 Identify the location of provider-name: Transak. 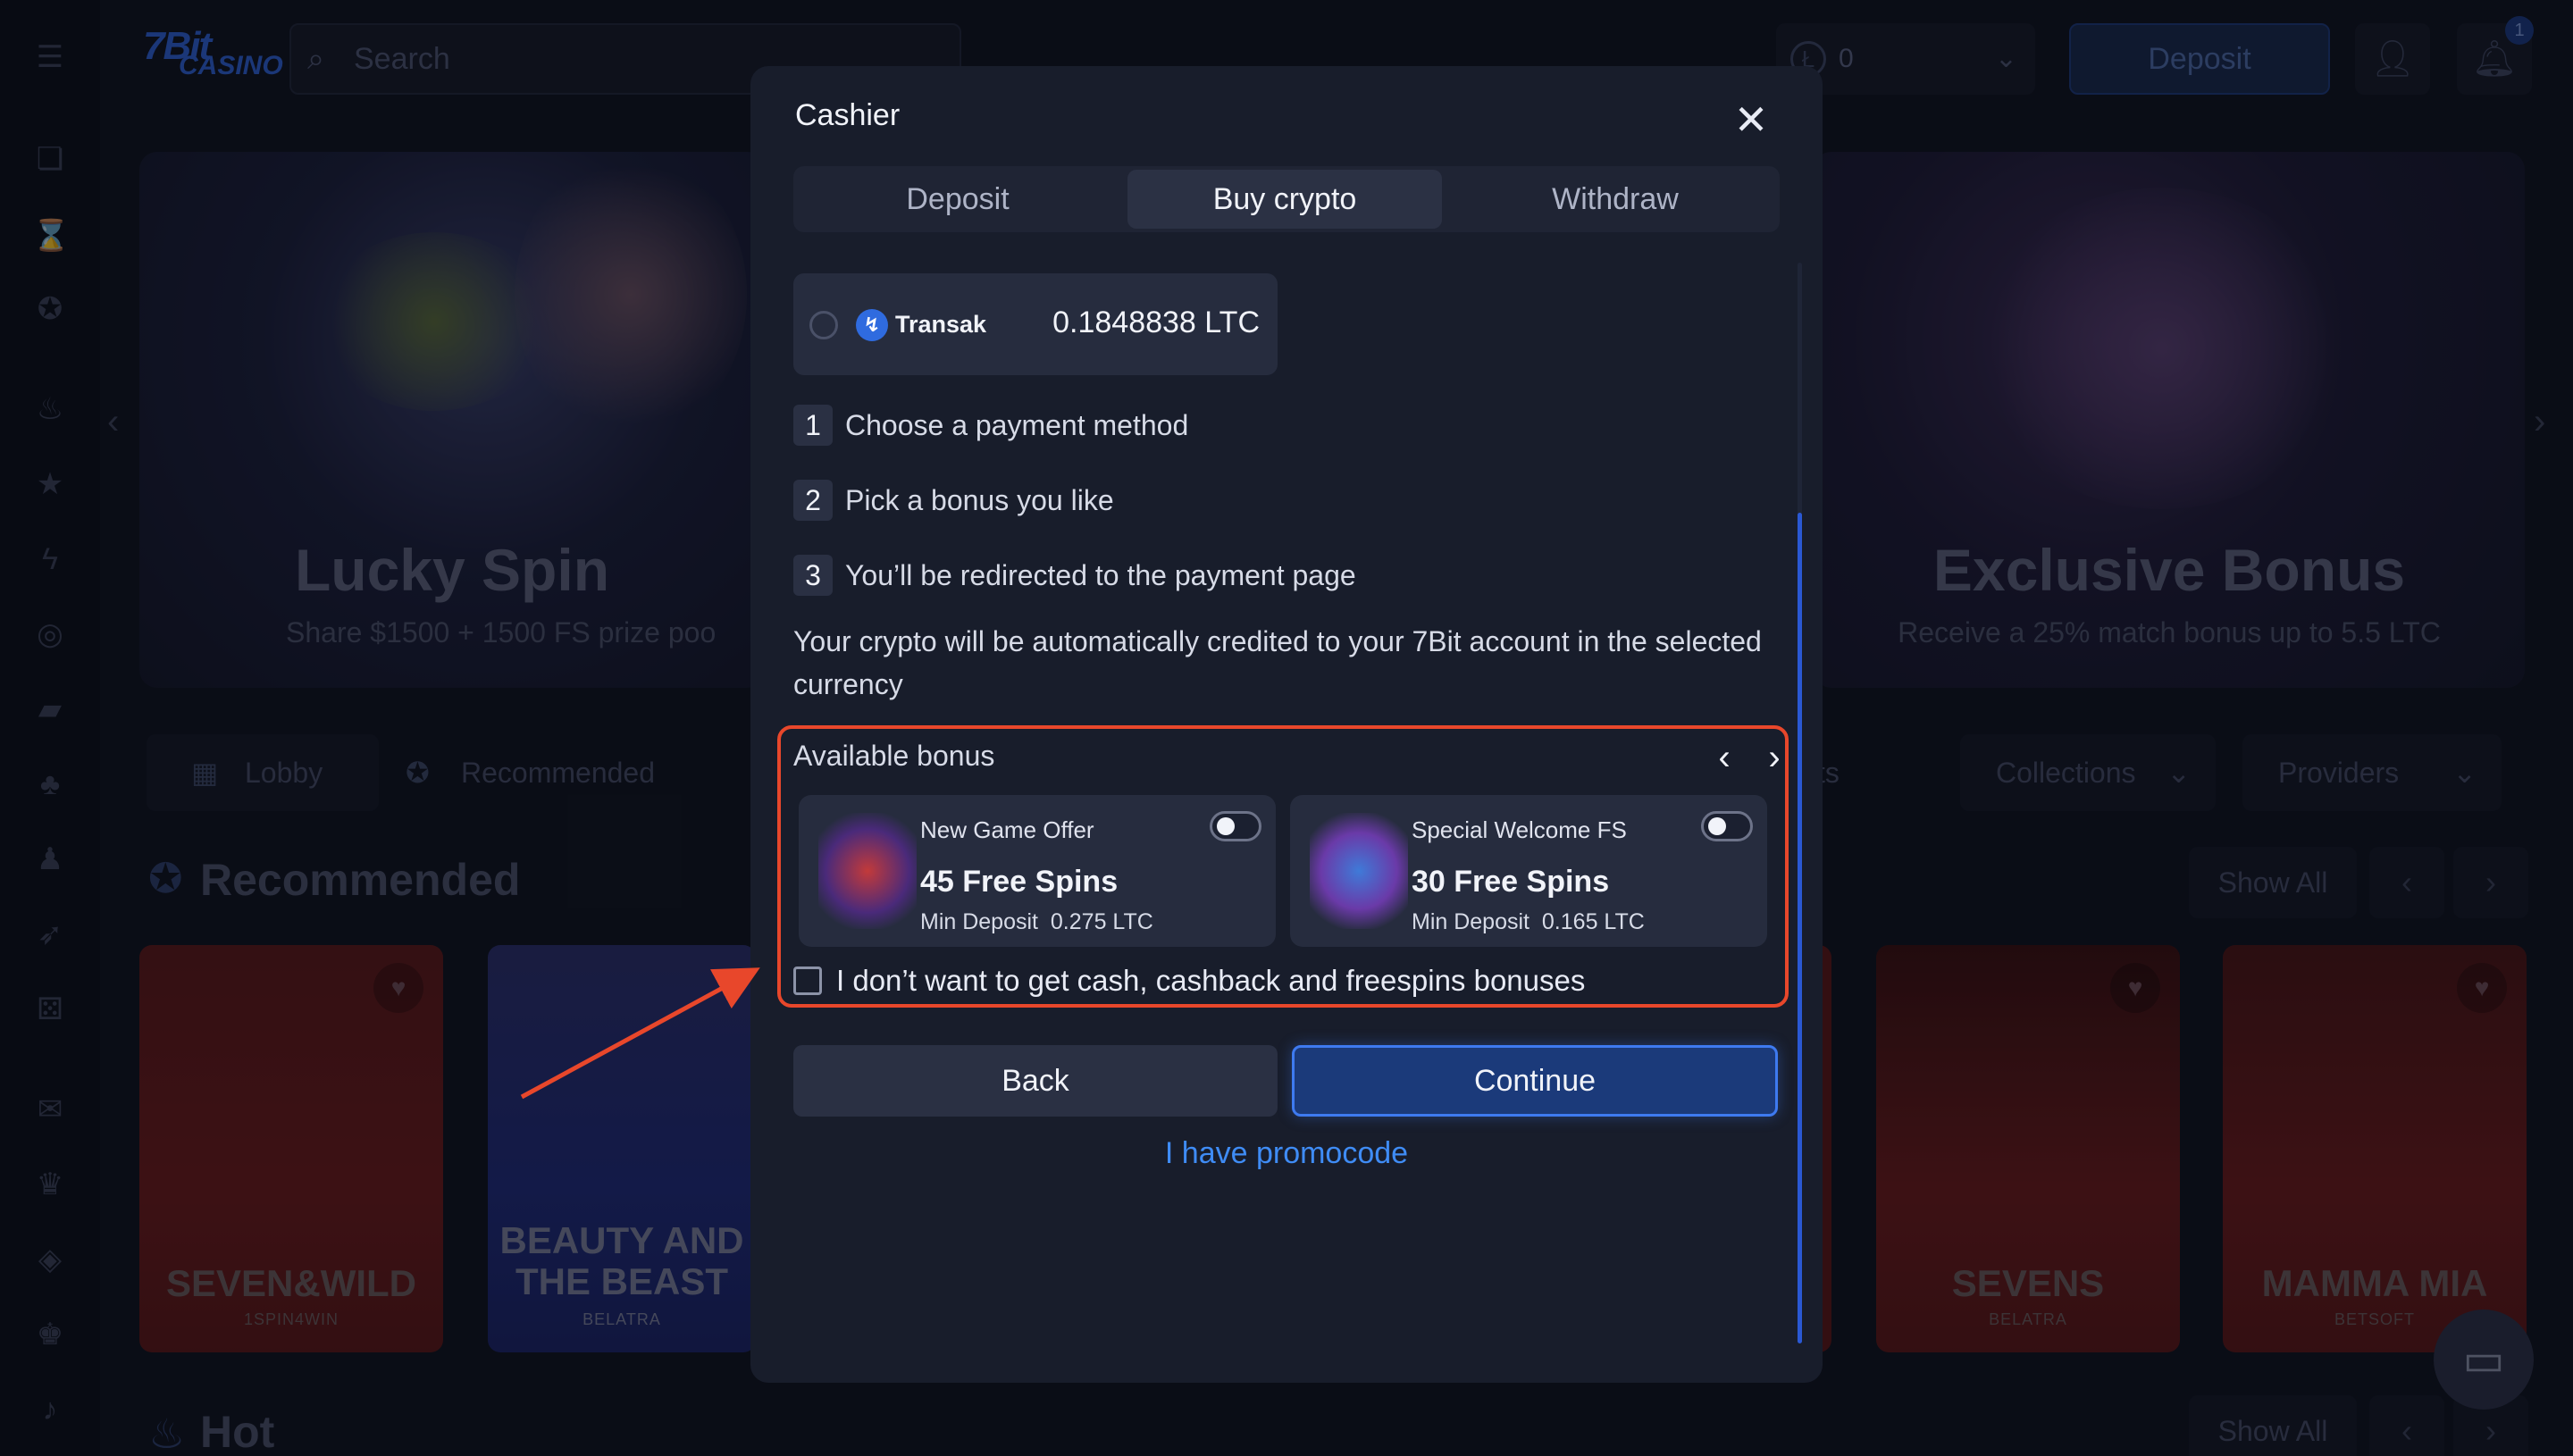
(941, 324).